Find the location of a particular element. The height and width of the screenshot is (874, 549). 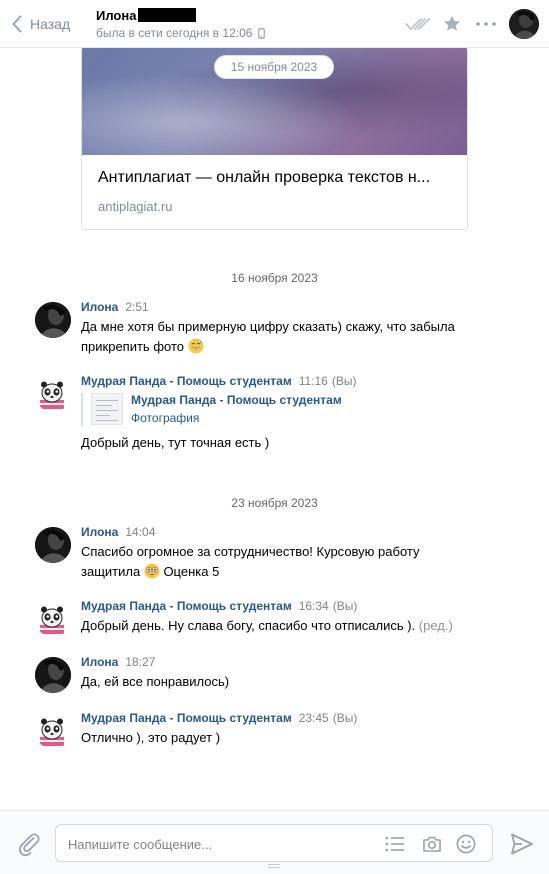

message-input-box is located at coordinates (274, 843).